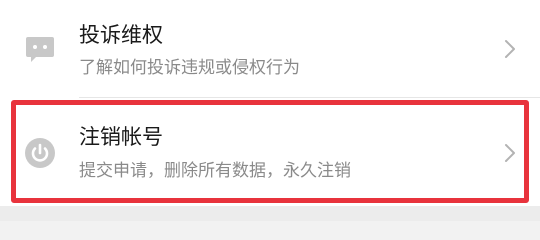 Image resolution: width=540 pixels, height=240 pixels. What do you see at coordinates (215, 171) in the screenshot?
I see `item-subtitle: 提交申请，删除所有数据，永久注销` at bounding box center [215, 171].